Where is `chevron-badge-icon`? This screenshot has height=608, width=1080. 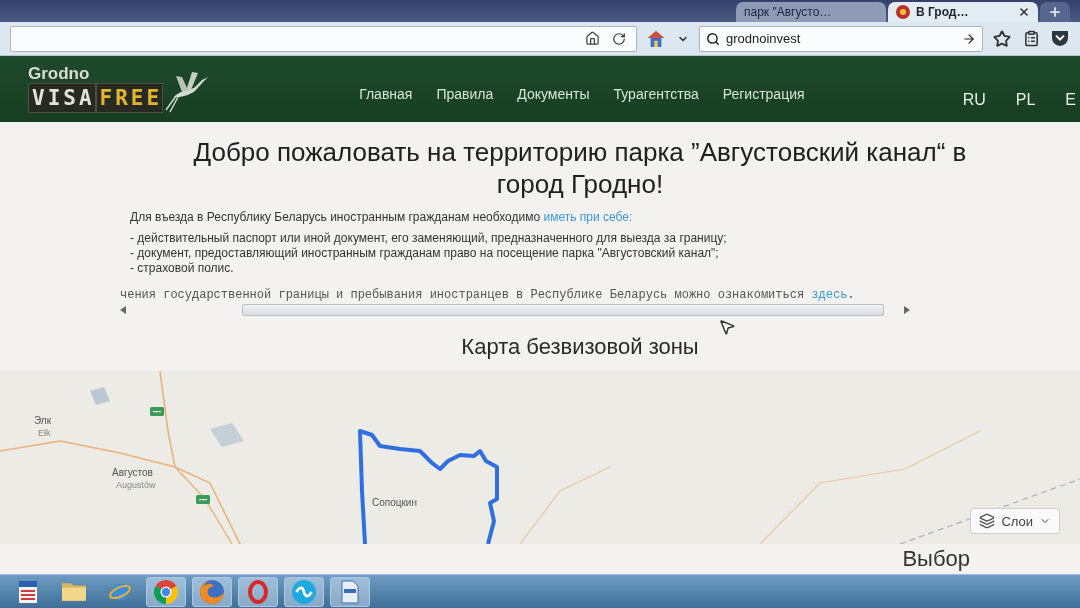
chevron-badge-icon is located at coordinates (1060, 38).